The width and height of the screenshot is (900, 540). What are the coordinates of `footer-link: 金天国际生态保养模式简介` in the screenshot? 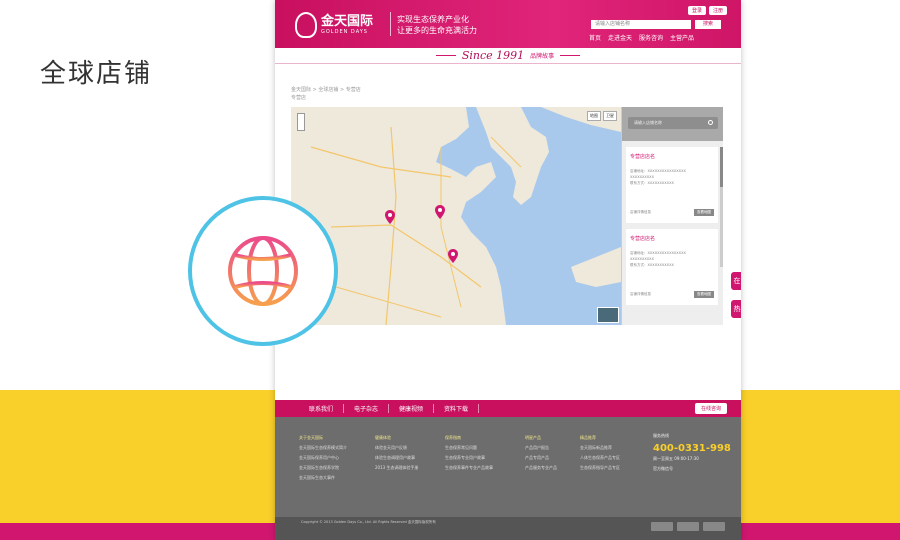 It's located at (323, 448).